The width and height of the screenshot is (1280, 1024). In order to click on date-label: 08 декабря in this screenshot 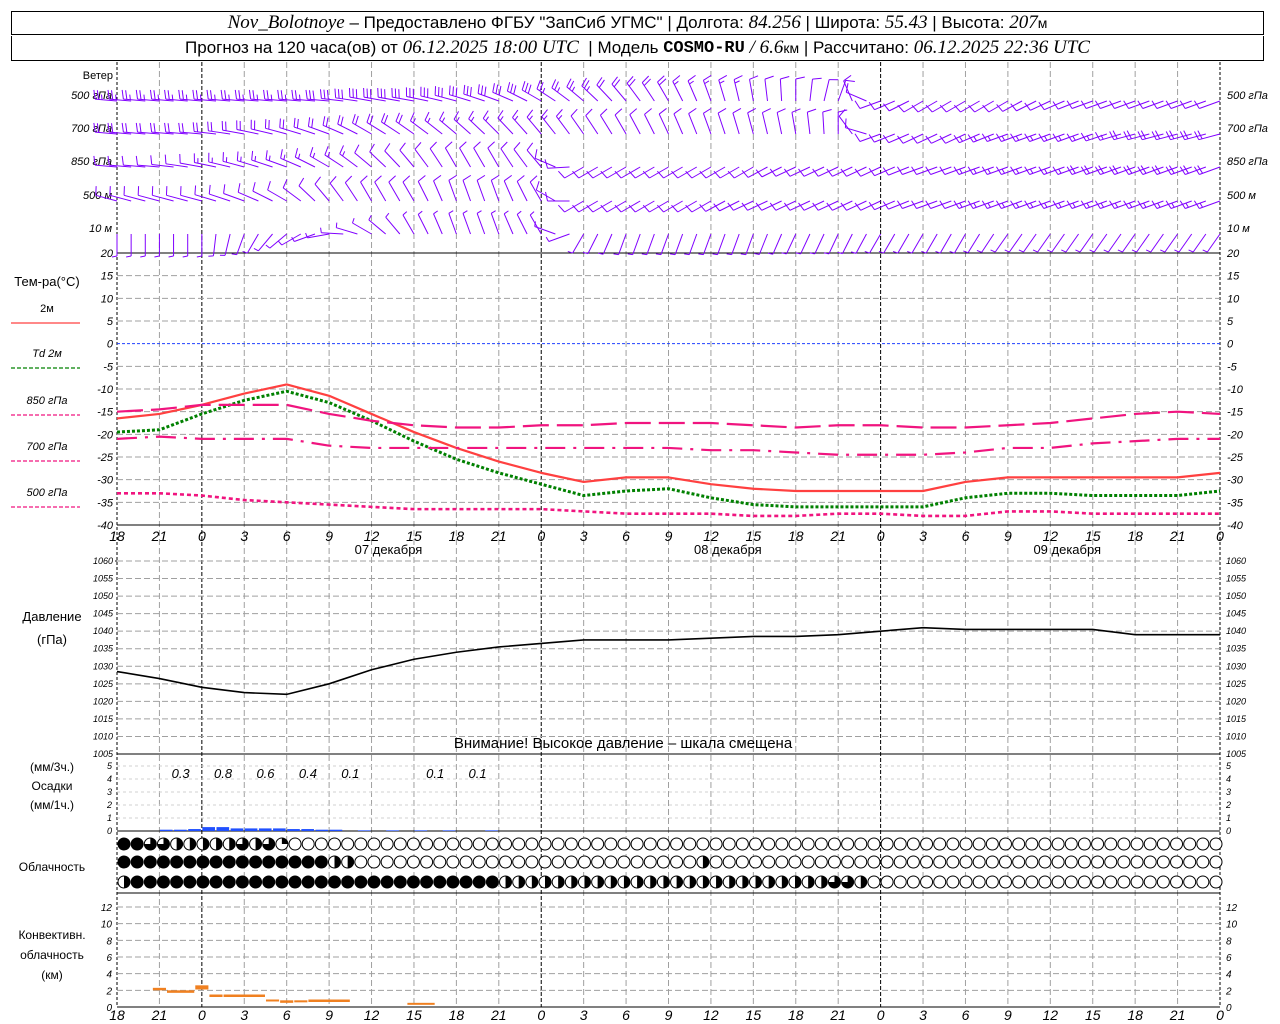, I will do `click(728, 549)`.